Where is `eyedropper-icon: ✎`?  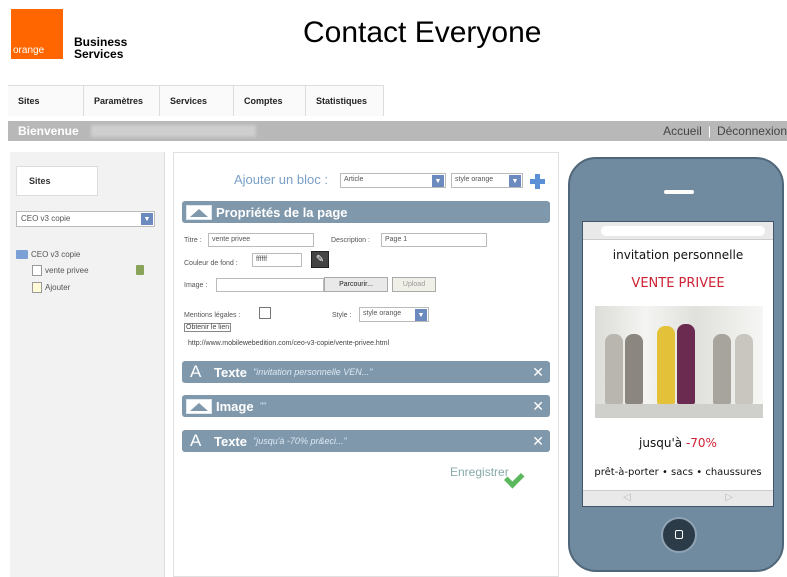
eyedropper-icon: ✎ is located at coordinates (320, 259).